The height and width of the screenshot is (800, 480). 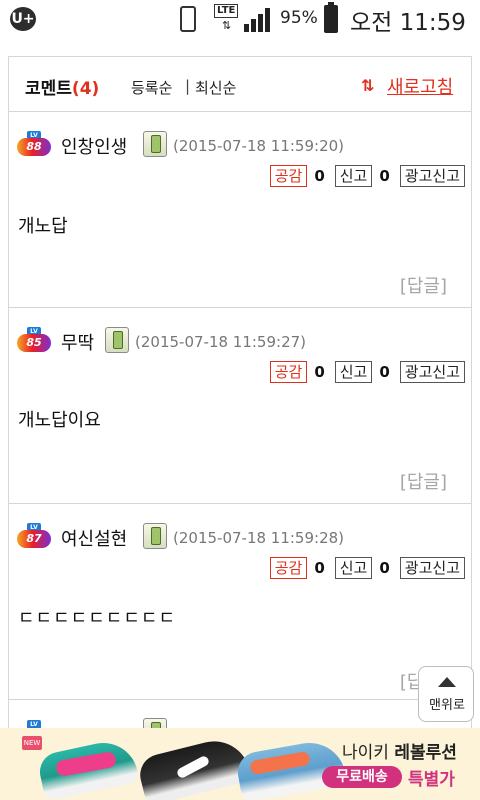 What do you see at coordinates (97, 618) in the screenshot?
I see `comment-text: ㄷㄷㄷㄷㄷㄷㄷㄷㄷ` at bounding box center [97, 618].